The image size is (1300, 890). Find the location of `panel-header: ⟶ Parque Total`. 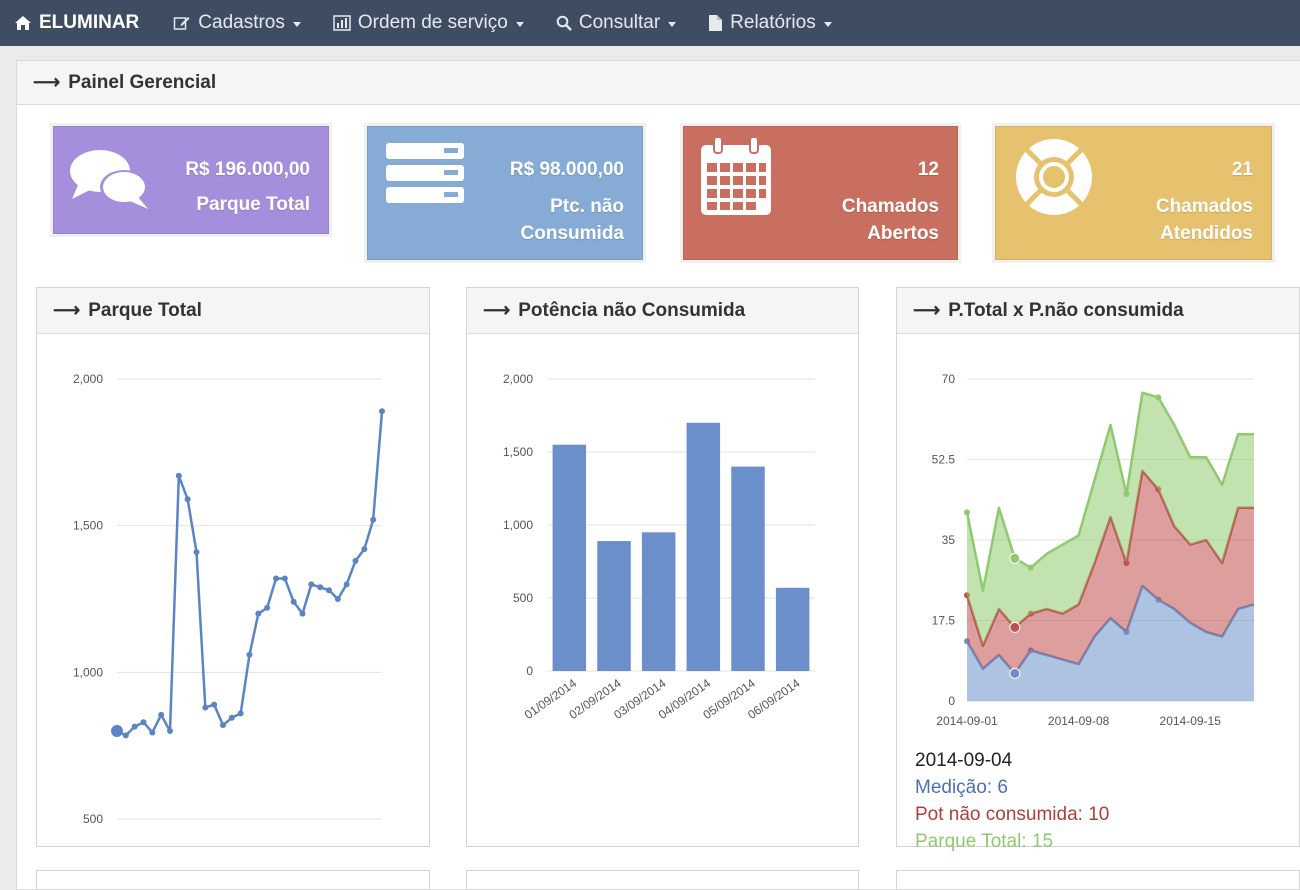

panel-header: ⟶ Parque Total is located at coordinates (233, 311).